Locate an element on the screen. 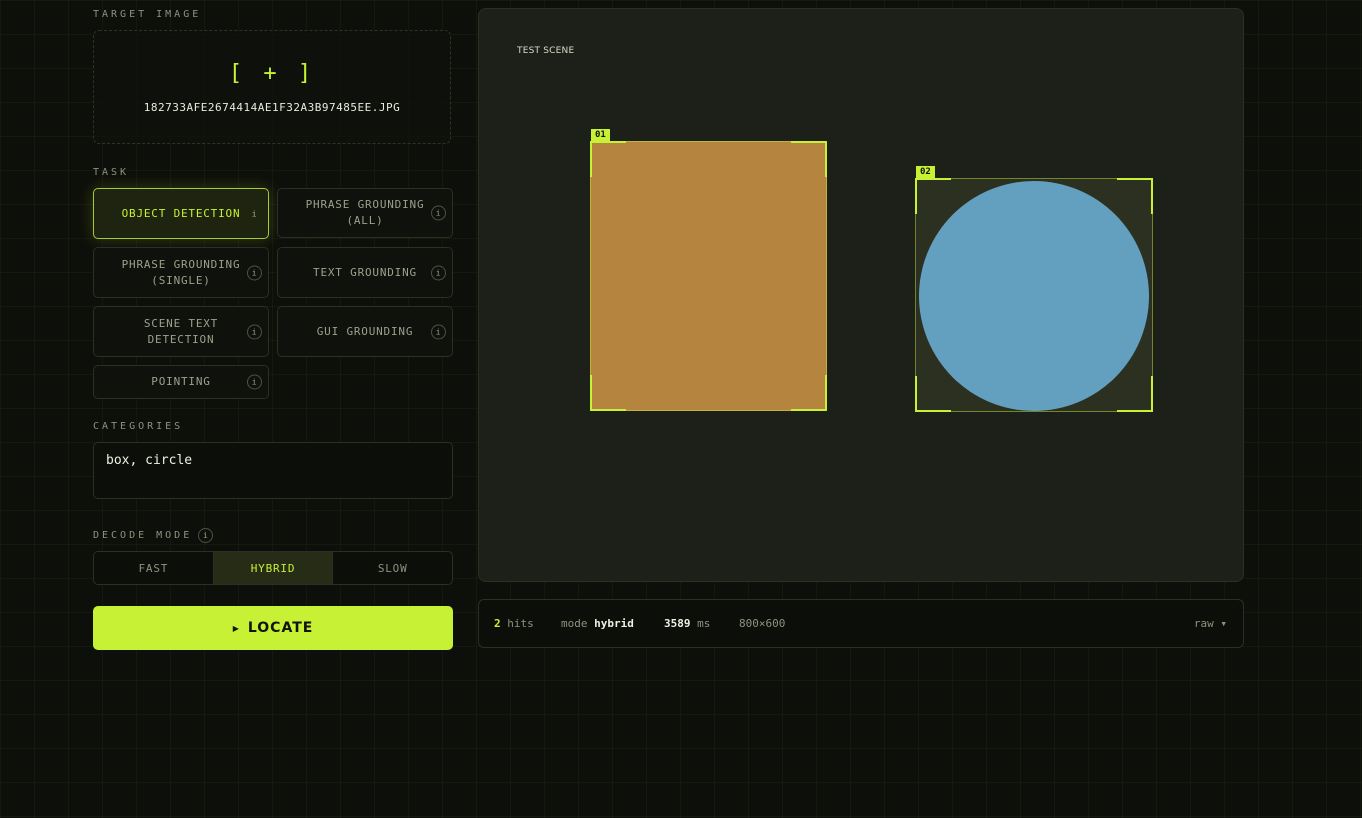  task-label-text: TEXT GROUNDING is located at coordinates (365, 272).